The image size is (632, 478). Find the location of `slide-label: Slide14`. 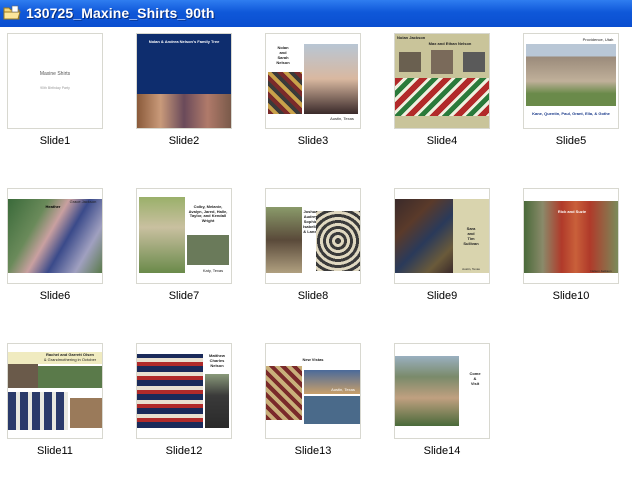

slide-label: Slide14 is located at coordinates (442, 451).